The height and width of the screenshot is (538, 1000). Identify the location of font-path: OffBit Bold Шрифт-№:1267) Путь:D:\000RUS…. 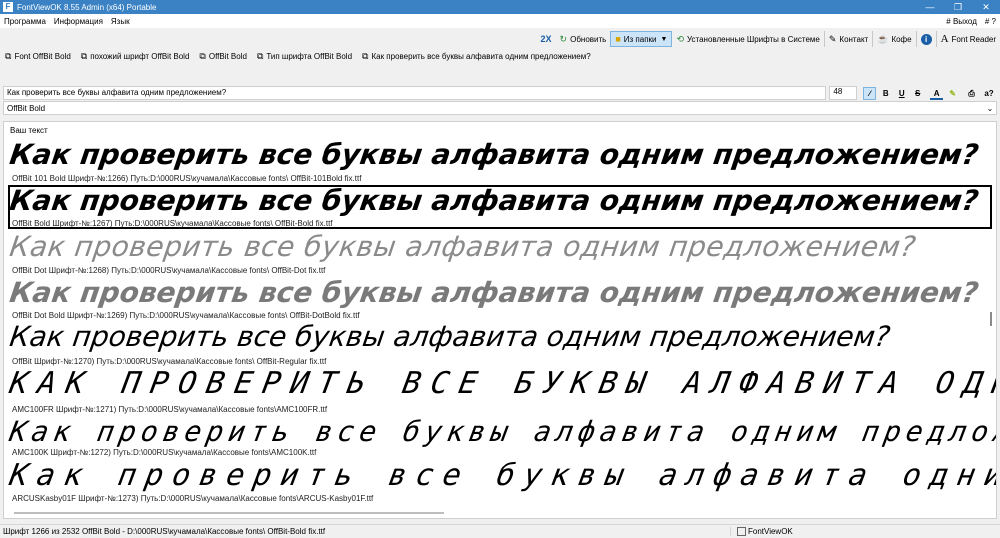
(172, 223).